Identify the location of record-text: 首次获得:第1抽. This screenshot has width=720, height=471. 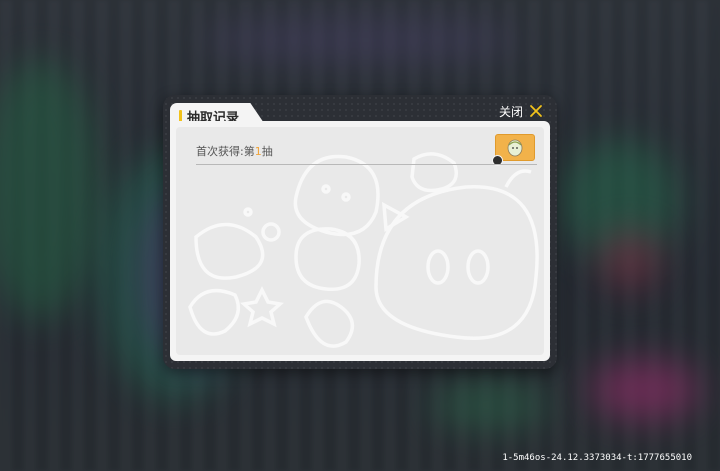
(234, 151).